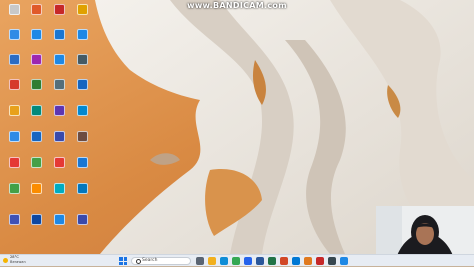 The width and height of the screenshot is (474, 267). What do you see at coordinates (161, 261) in the screenshot?
I see `taskbar-search-box: Search` at bounding box center [161, 261].